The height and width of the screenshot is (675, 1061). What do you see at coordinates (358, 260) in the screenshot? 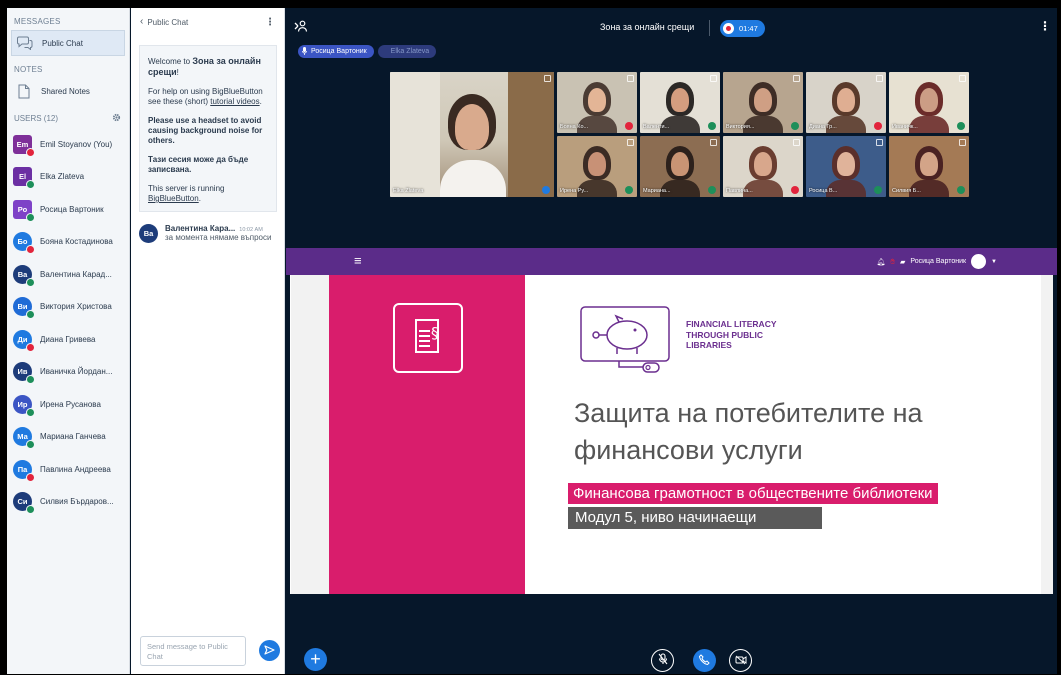
I see `menu-icon: ≡` at bounding box center [358, 260].